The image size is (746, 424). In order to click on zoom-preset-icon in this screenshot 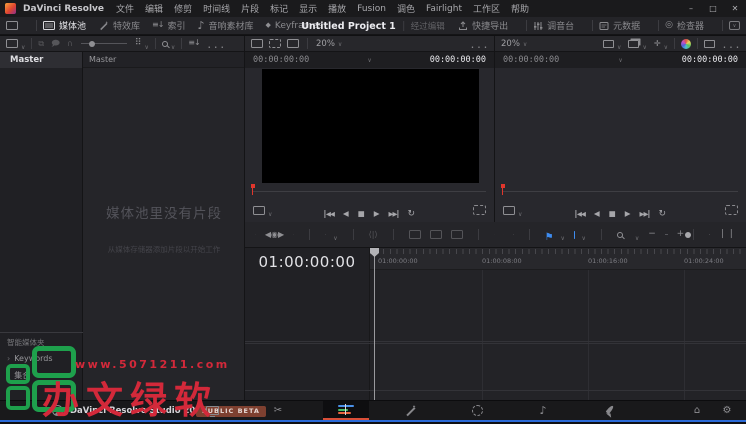, I will do `click(620, 235)`.